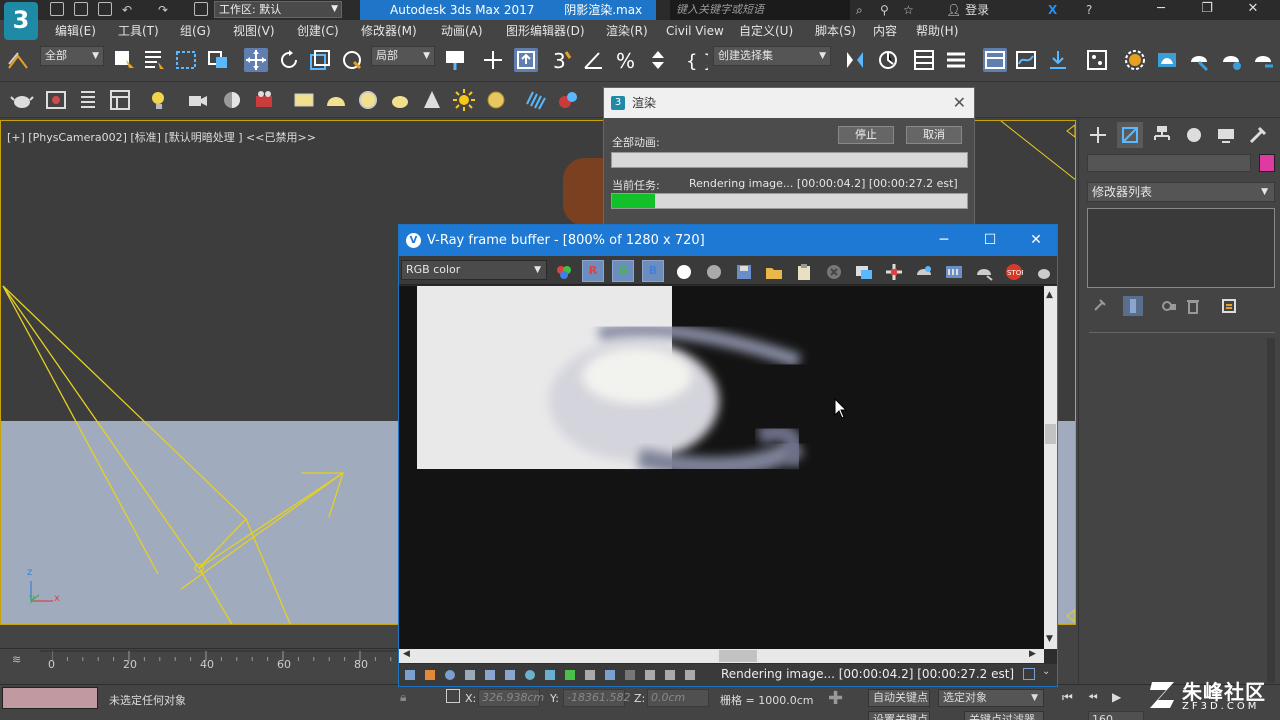 This screenshot has width=1280, height=720. Describe the element at coordinates (1097, 60) in the screenshot. I see `material-editor-icon` at that location.